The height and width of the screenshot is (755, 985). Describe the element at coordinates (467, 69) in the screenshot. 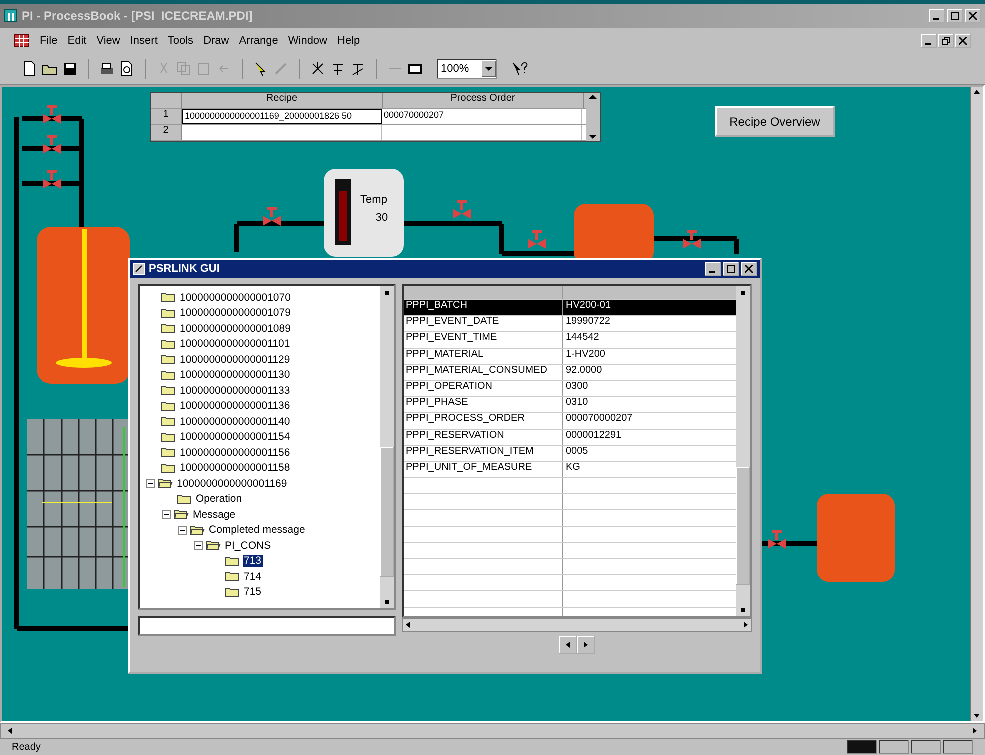

I see `zoom-dropdown: 100%` at that location.